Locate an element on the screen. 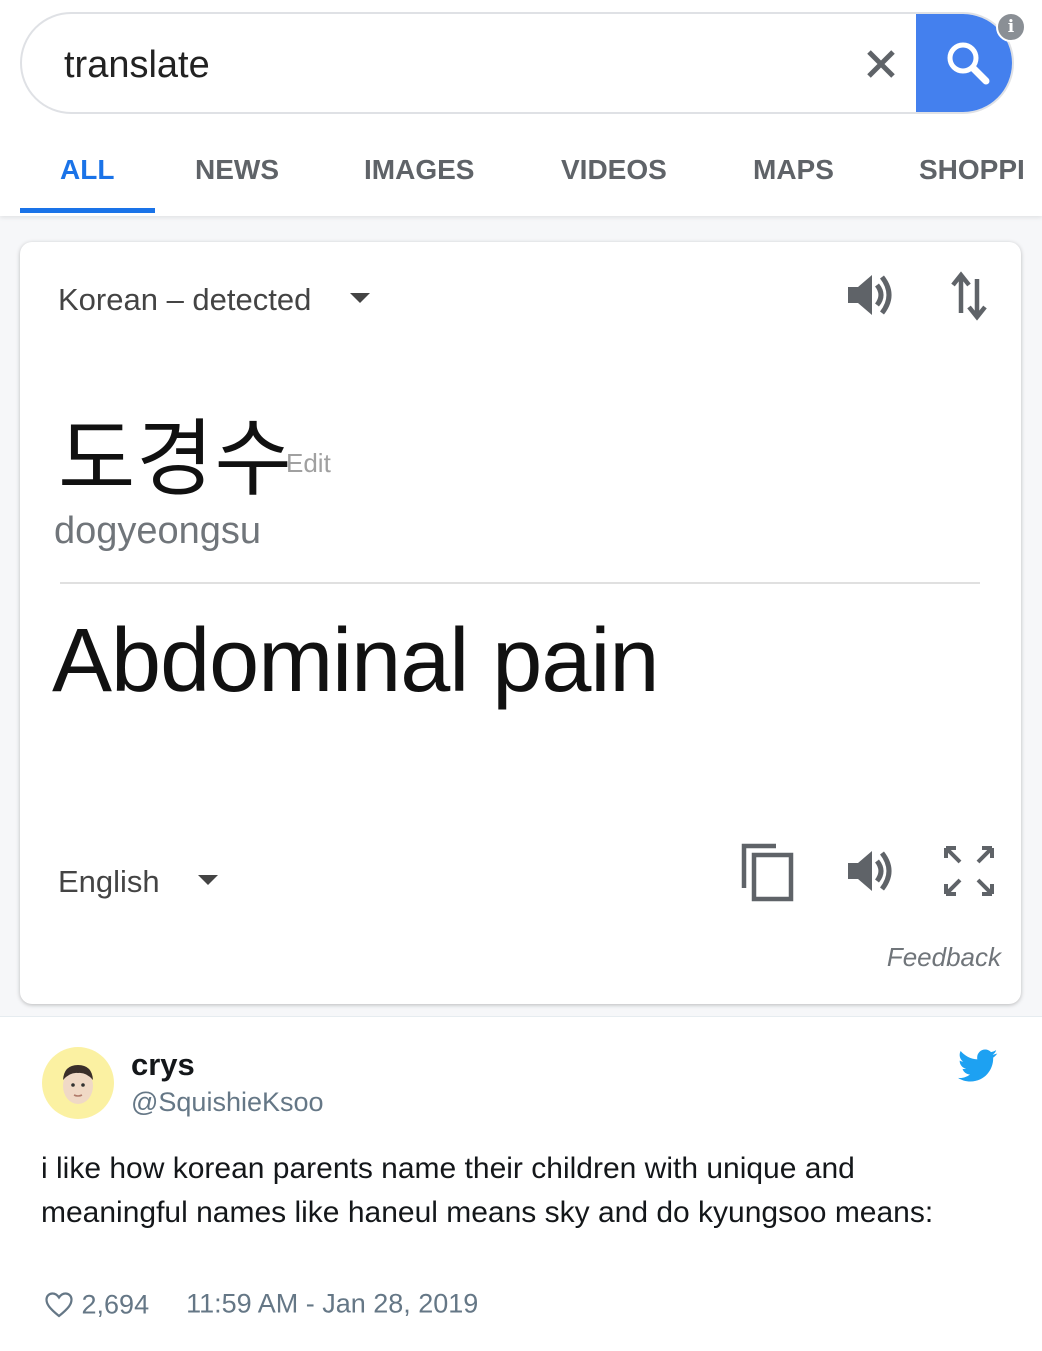 The width and height of the screenshot is (1042, 1351). tweet-timestamp: 11:59 AM - Jan 28, 2019 is located at coordinates (332, 1303).